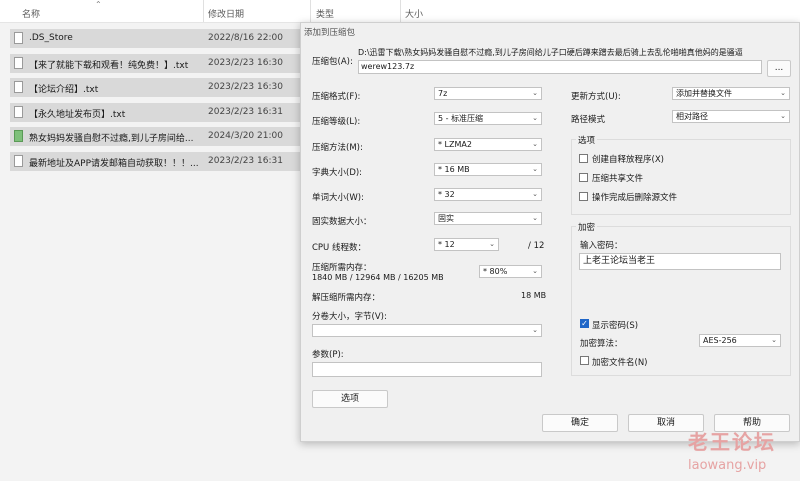  Describe the element at coordinates (18, 136) in the screenshot. I see `image-file-icon` at that location.